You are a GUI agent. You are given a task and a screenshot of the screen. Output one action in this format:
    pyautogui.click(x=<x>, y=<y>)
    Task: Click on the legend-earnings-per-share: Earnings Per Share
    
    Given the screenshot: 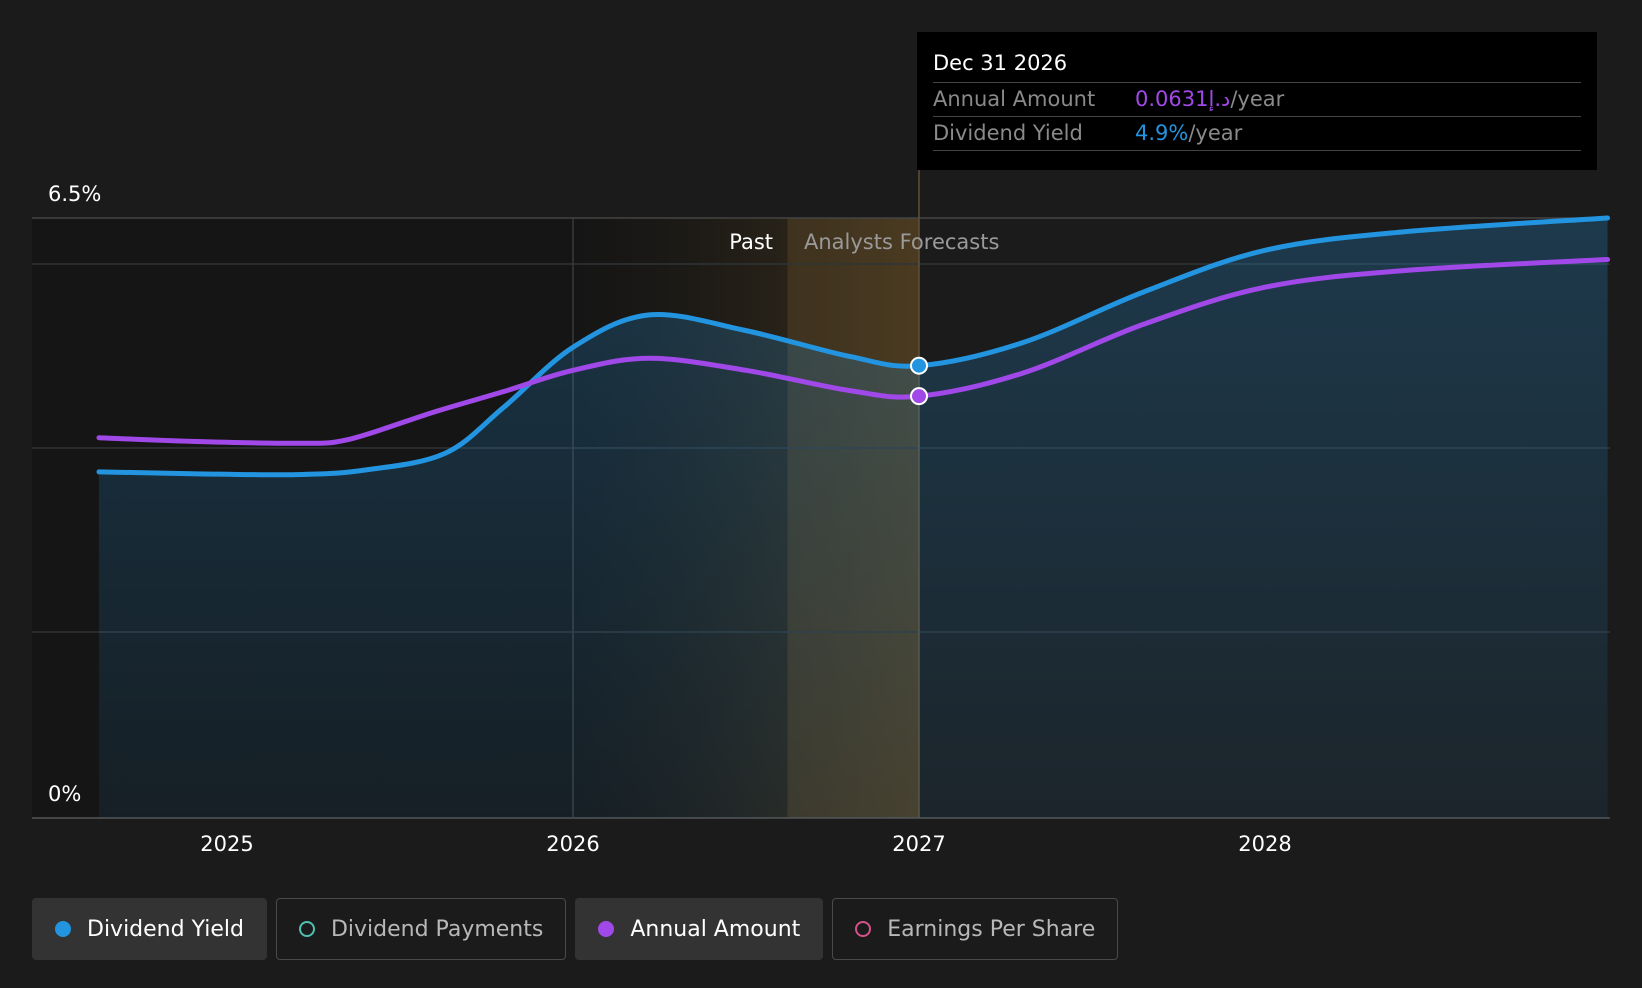 What is the action you would take?
    pyautogui.click(x=975, y=929)
    